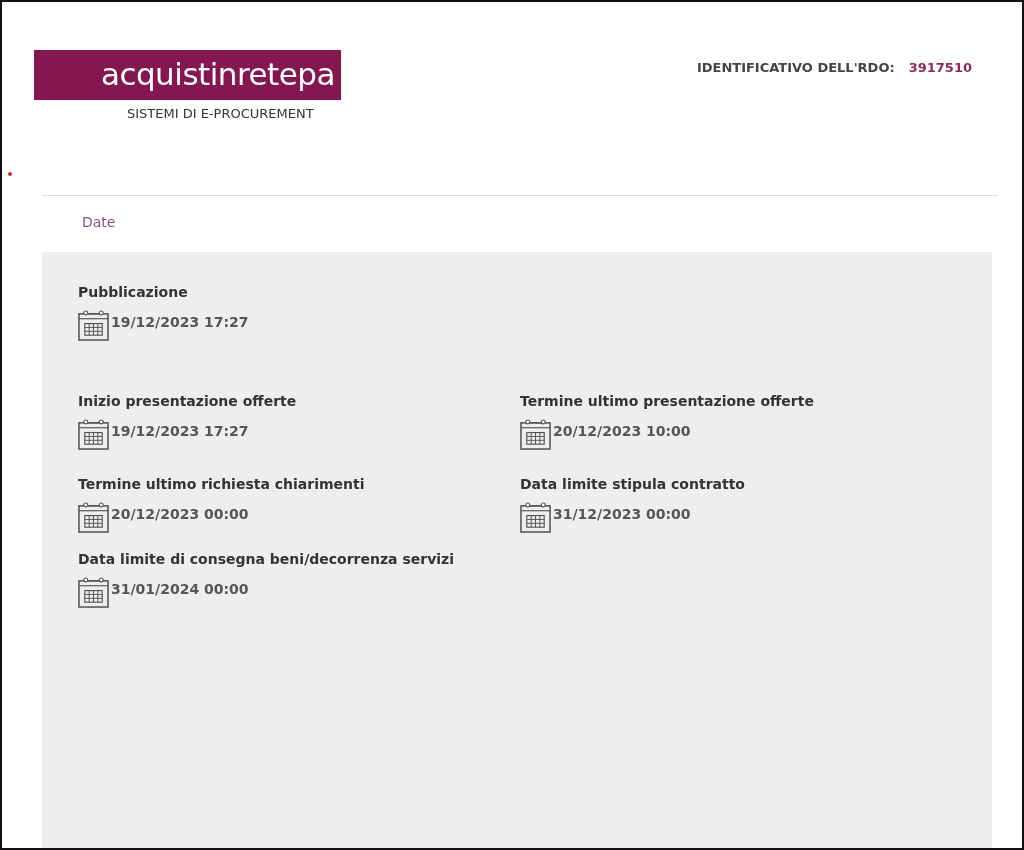 The image size is (1024, 850). I want to click on date-value: 31/12/2023 00:00, so click(622, 513).